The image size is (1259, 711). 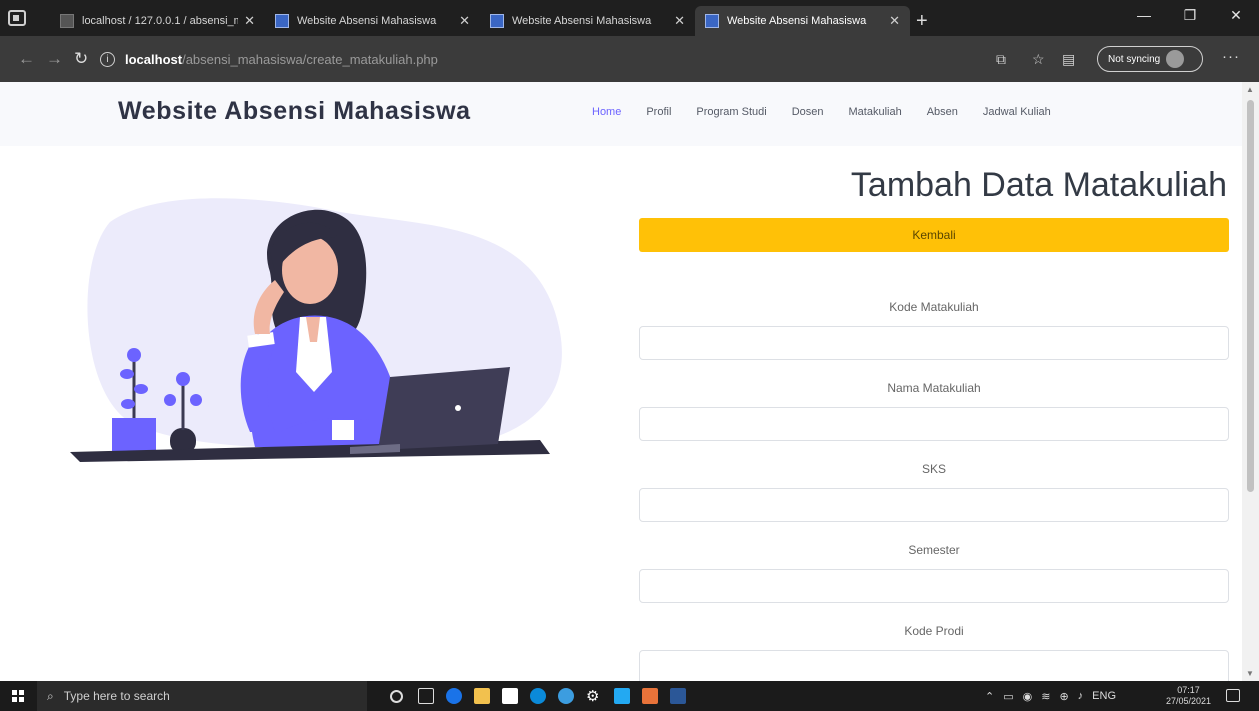 What do you see at coordinates (594, 696) in the screenshot?
I see `settings-gear-icon: ⚙` at bounding box center [594, 696].